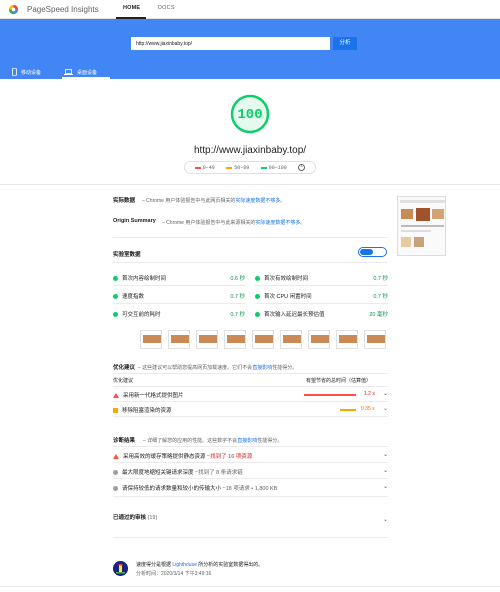  Describe the element at coordinates (345, 43) in the screenshot. I see `analyze-button: 分析` at that location.